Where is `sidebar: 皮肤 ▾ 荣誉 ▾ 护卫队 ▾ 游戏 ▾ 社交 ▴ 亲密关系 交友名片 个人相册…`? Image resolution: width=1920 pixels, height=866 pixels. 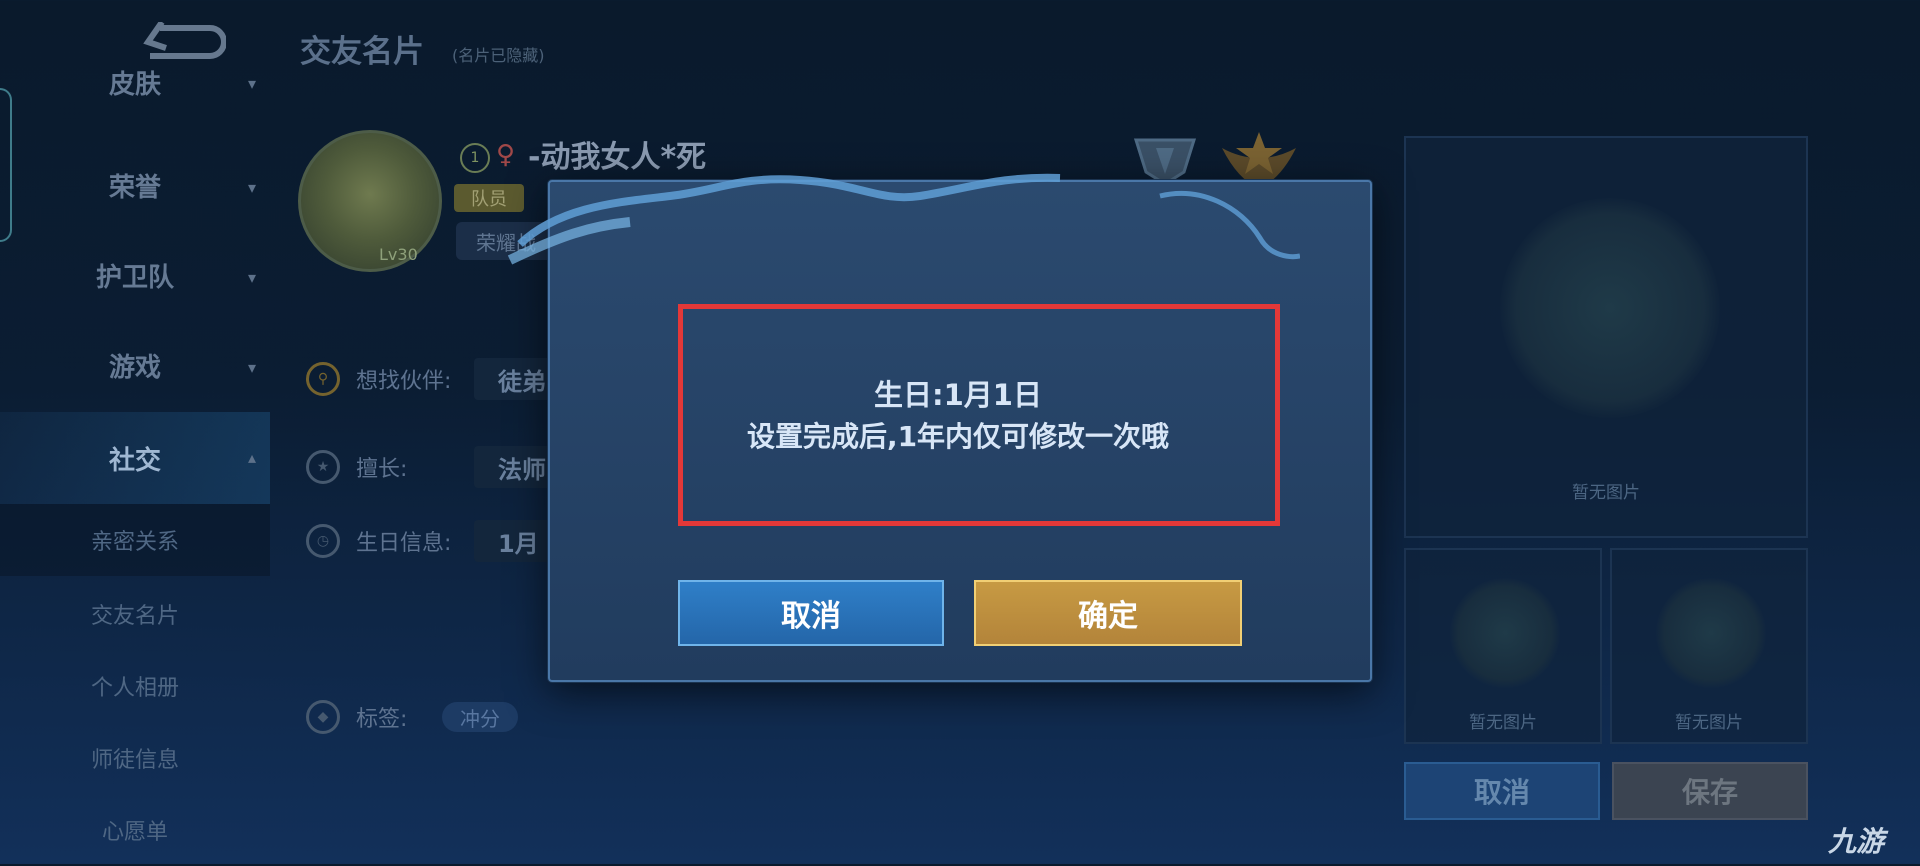 sidebar: 皮肤 ▾ 荣誉 ▾ 护卫队 ▾ 游戏 ▾ 社交 ▴ 亲密关系 交友名片 个人相册… is located at coordinates (135, 467).